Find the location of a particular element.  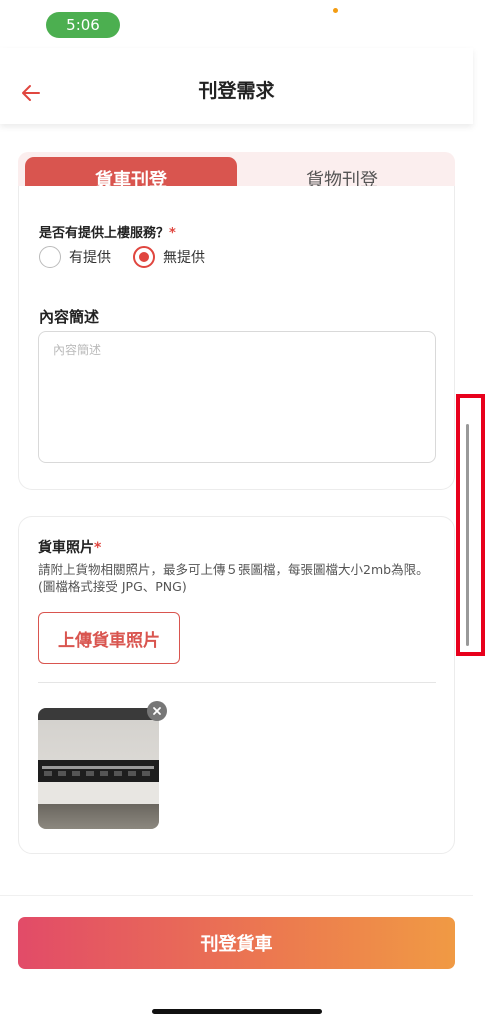

description-label: 內容簡述 is located at coordinates (69, 317).